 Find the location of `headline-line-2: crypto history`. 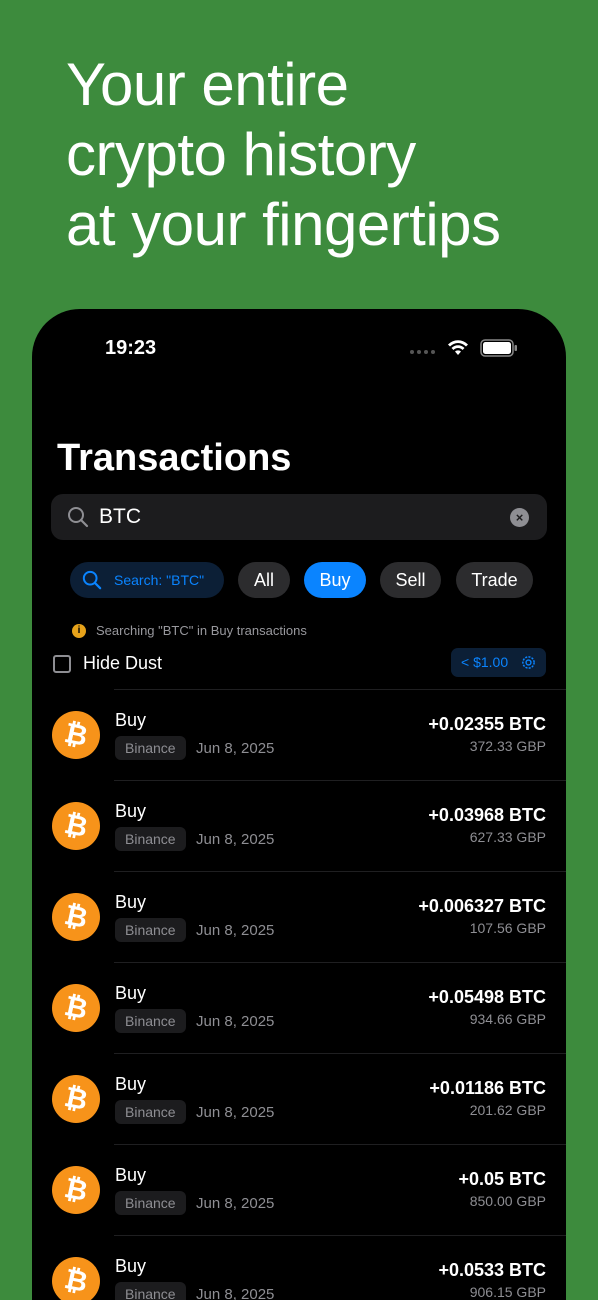

headline-line-2: crypto history is located at coordinates (241, 154).